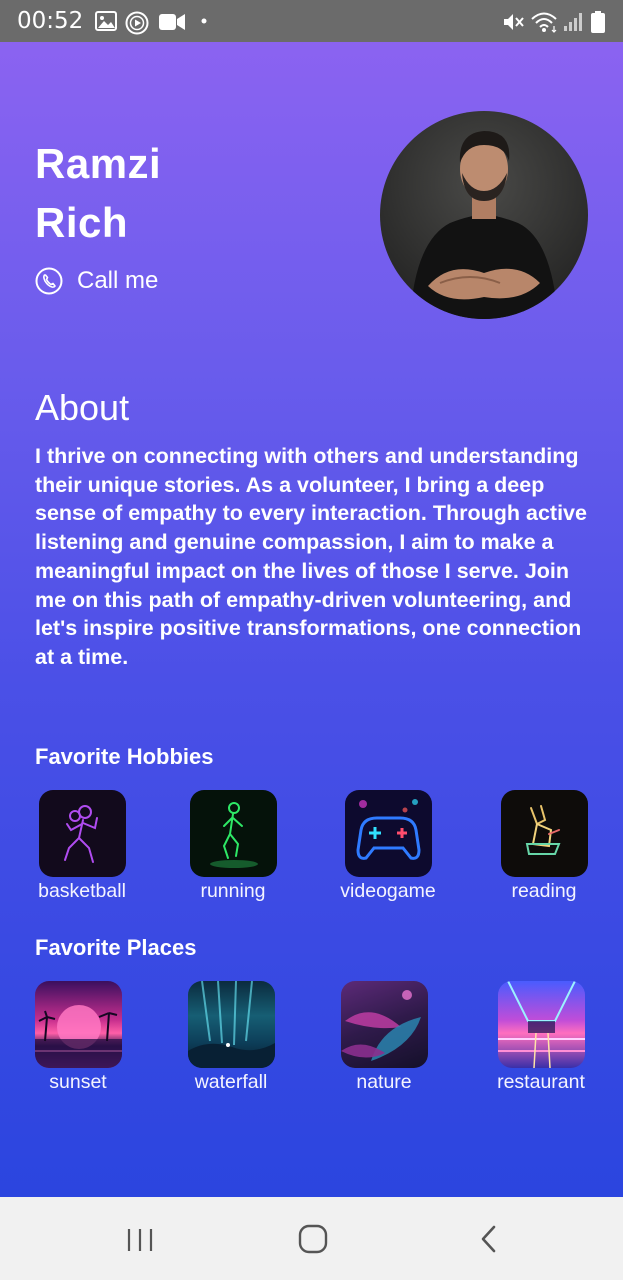 Image resolution: width=623 pixels, height=1280 pixels. Describe the element at coordinates (484, 215) in the screenshot. I see `avatar` at that location.